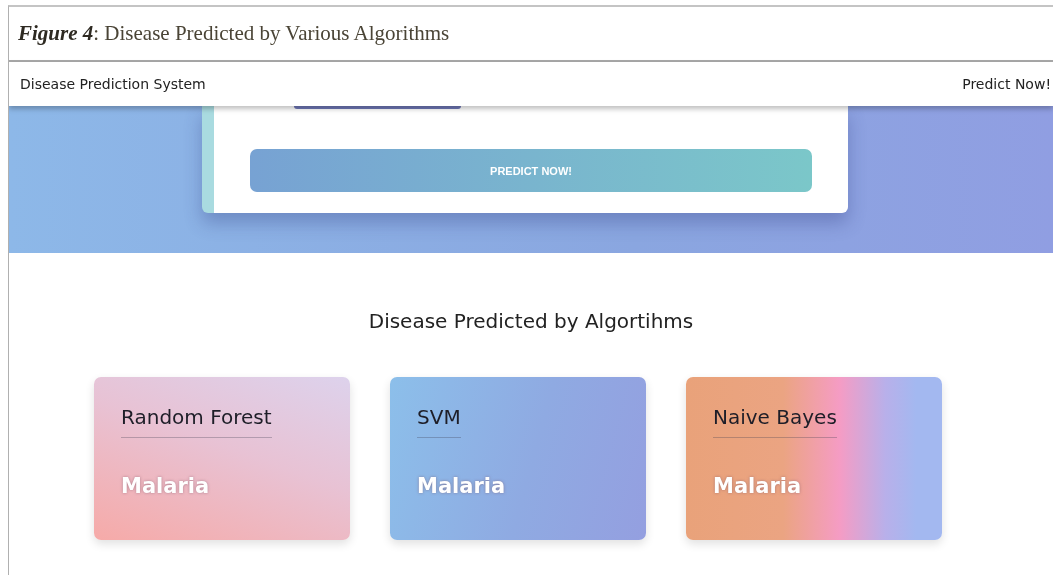  Describe the element at coordinates (1006, 84) in the screenshot. I see `predict-now-link: Predict Now!` at that location.